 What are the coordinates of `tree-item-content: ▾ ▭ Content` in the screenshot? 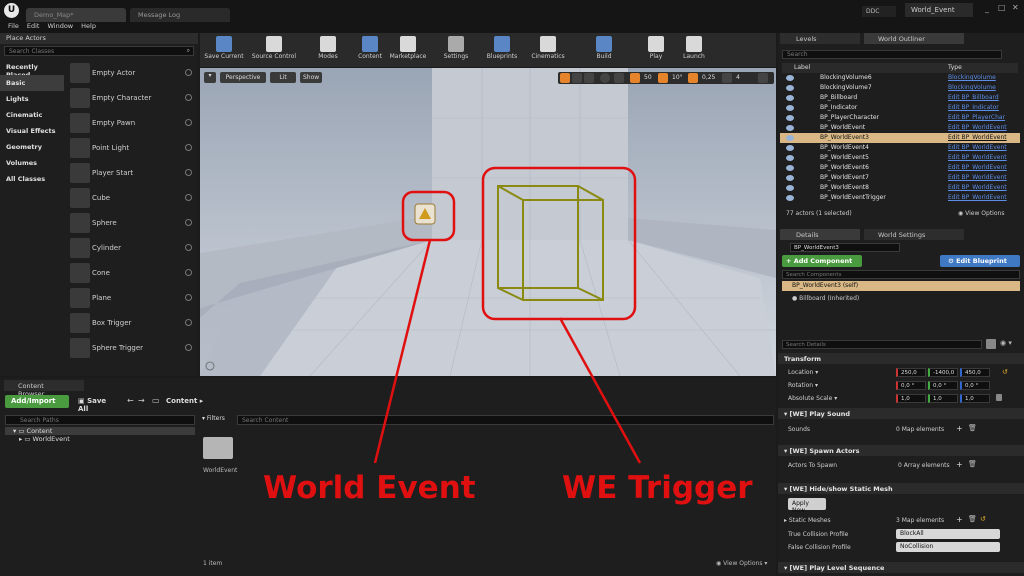 It's located at (100, 431).